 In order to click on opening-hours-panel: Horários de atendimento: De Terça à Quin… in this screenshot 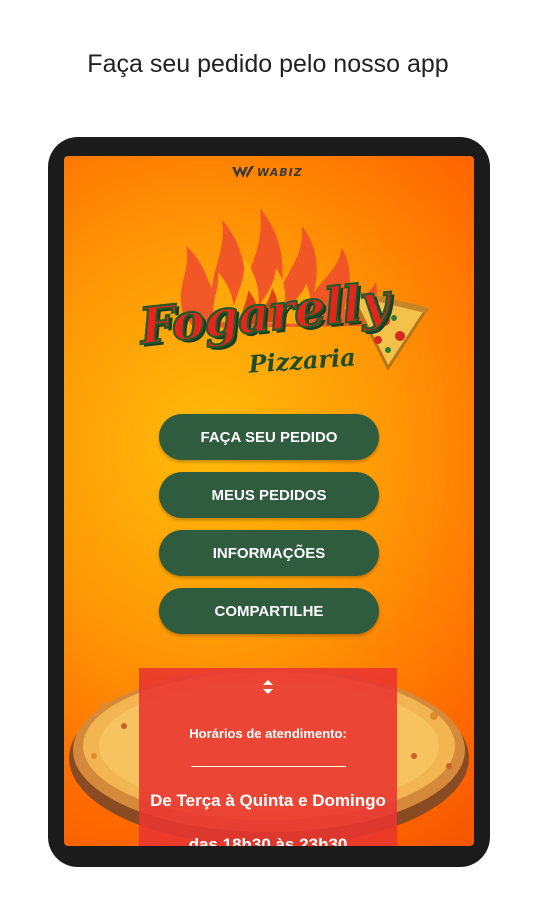, I will do `click(268, 757)`.